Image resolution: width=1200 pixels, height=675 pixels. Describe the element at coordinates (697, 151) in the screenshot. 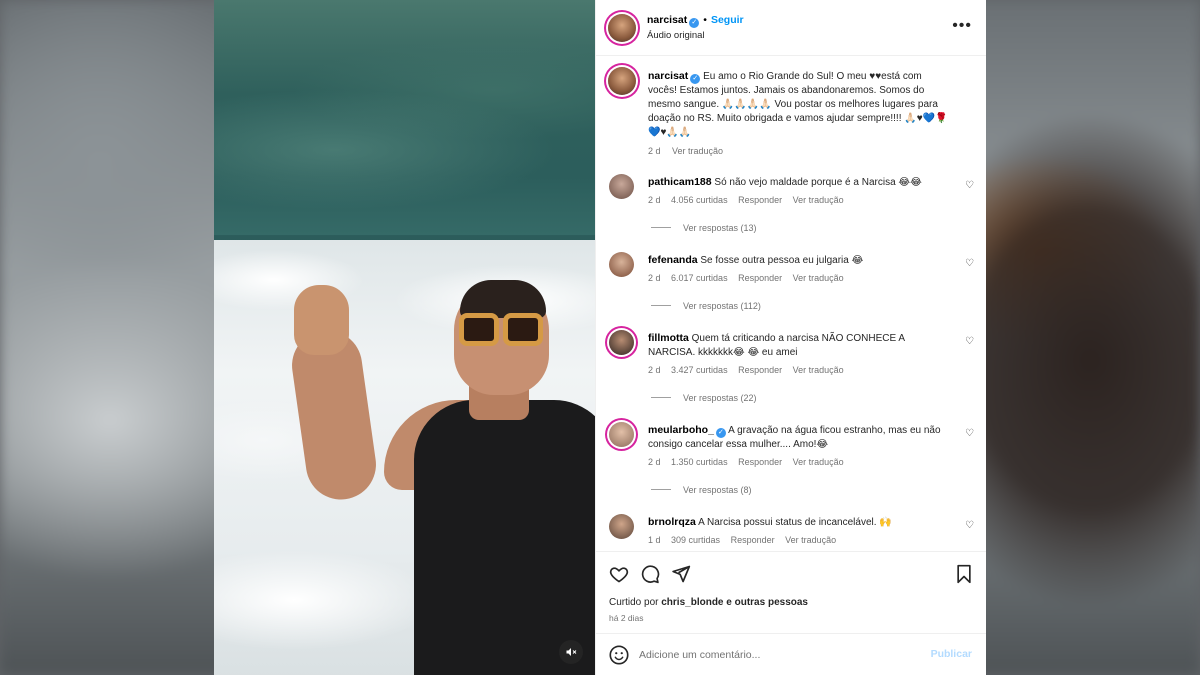

I see `caption-translate-link: Ver tradução` at that location.